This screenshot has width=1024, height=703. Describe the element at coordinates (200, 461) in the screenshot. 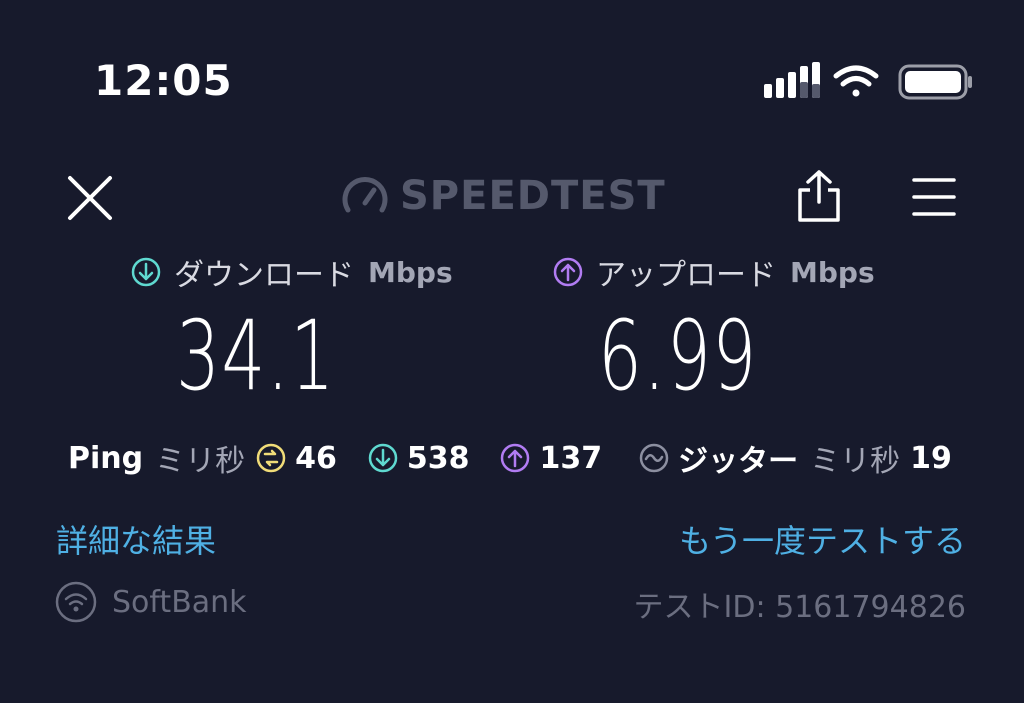

I see `ping-unit: ミリ秒` at that location.